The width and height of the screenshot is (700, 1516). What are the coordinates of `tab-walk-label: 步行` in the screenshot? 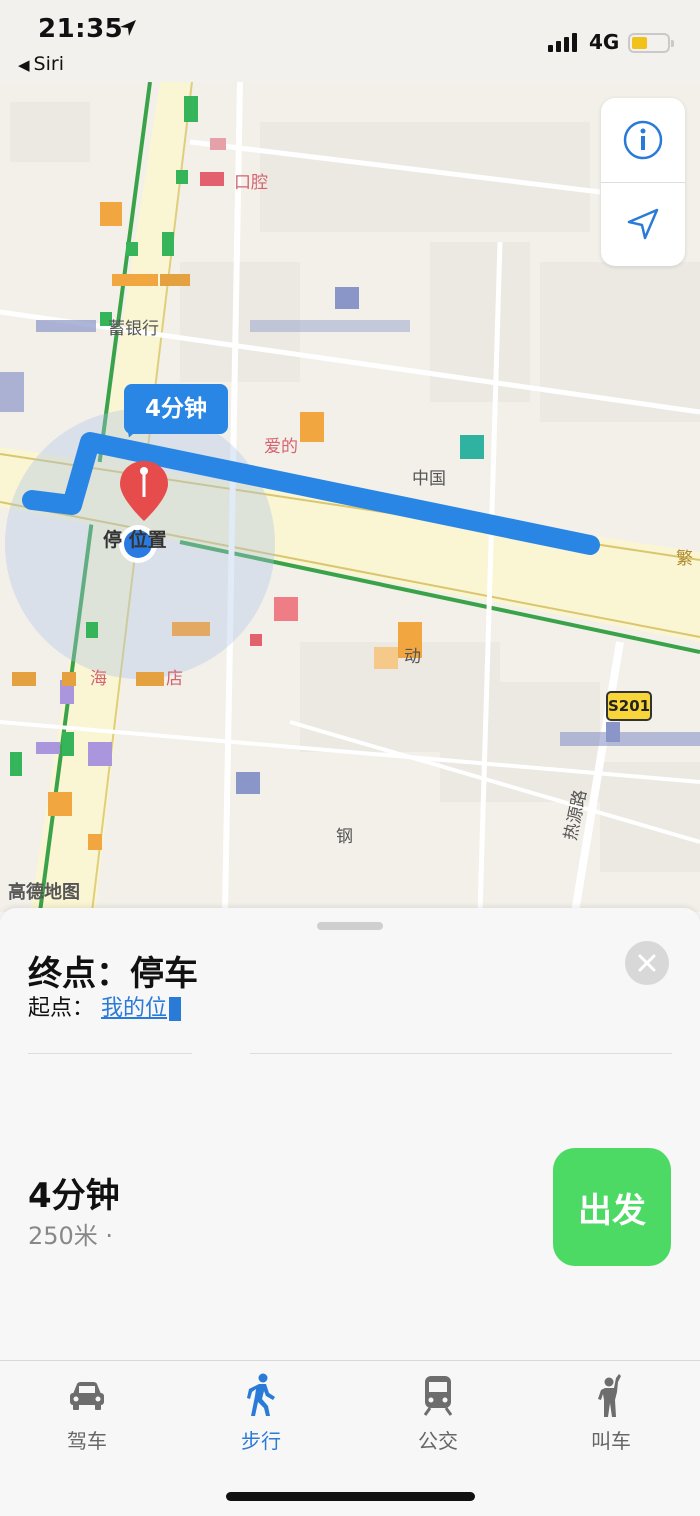 It's located at (261, 1441).